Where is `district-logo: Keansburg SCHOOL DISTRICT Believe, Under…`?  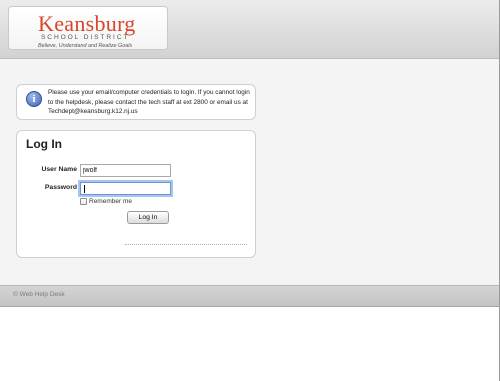 district-logo: Keansburg SCHOOL DISTRICT Believe, Under… is located at coordinates (88, 28).